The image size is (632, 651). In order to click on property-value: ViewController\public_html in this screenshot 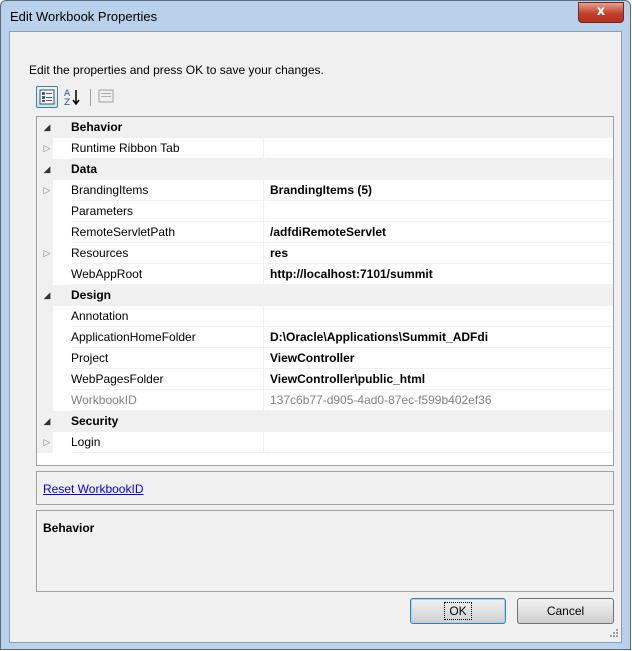, I will do `click(439, 379)`.